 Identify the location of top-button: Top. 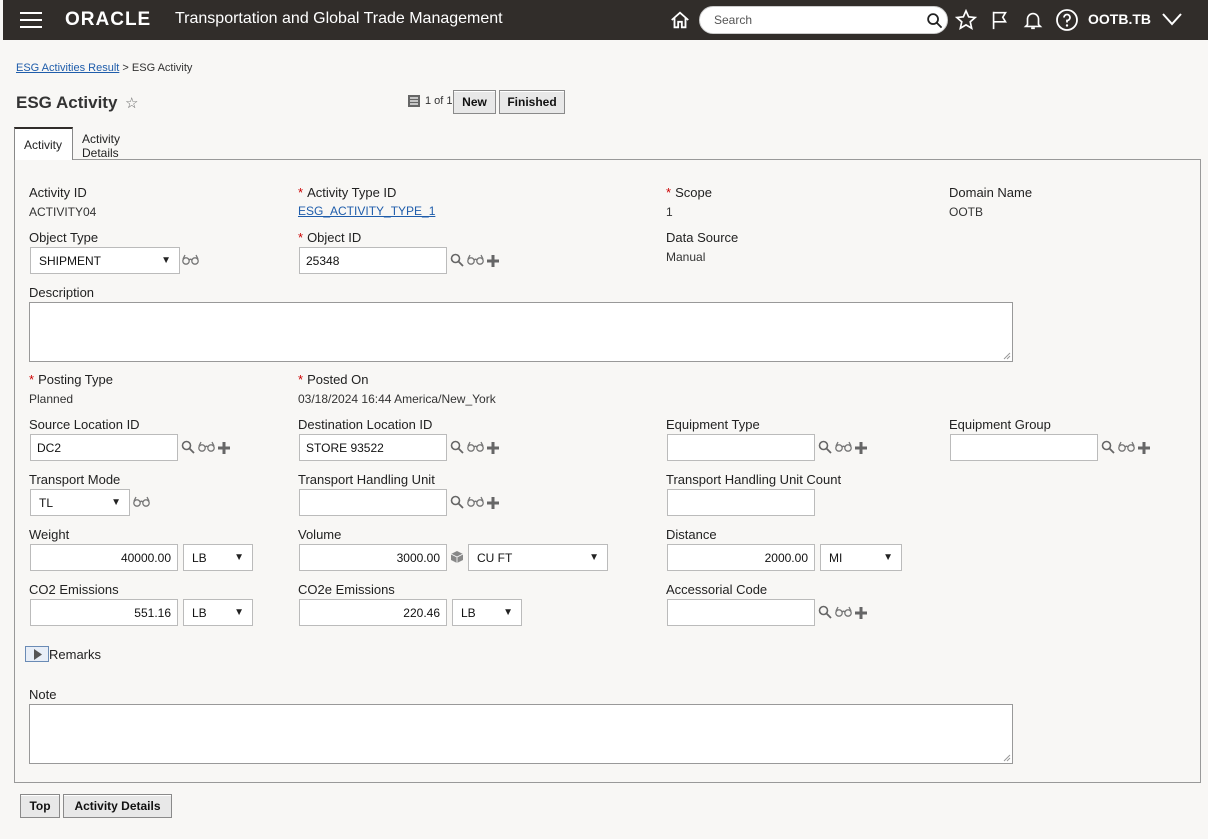
(40, 806).